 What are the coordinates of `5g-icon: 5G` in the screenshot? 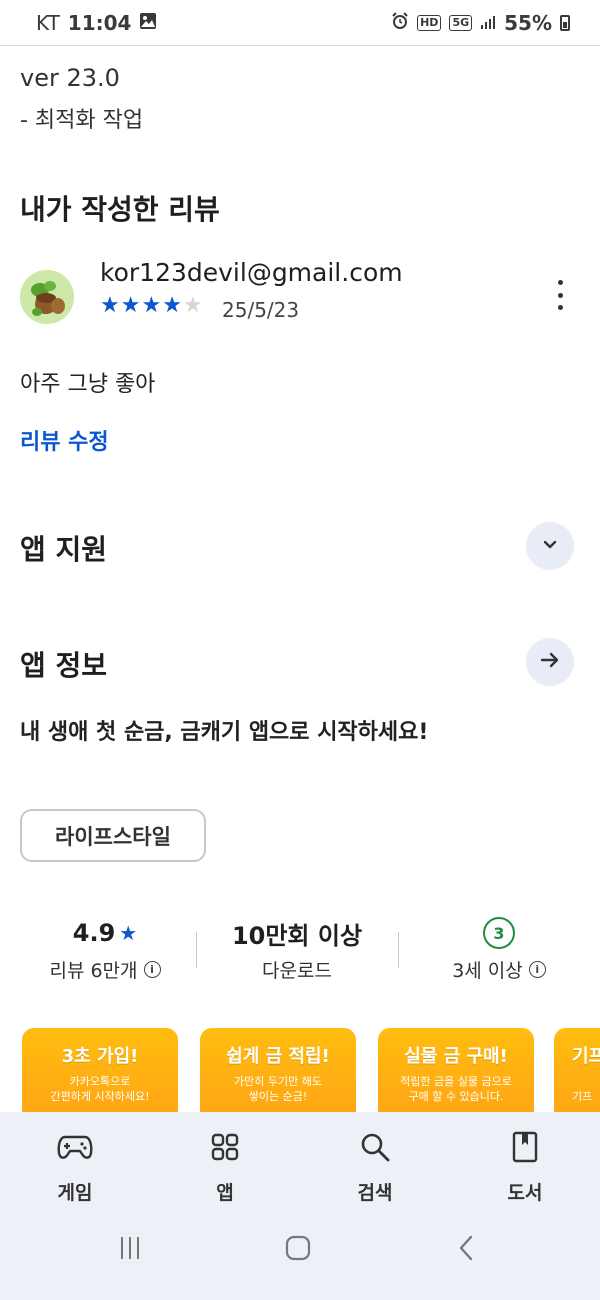 It's located at (461, 22).